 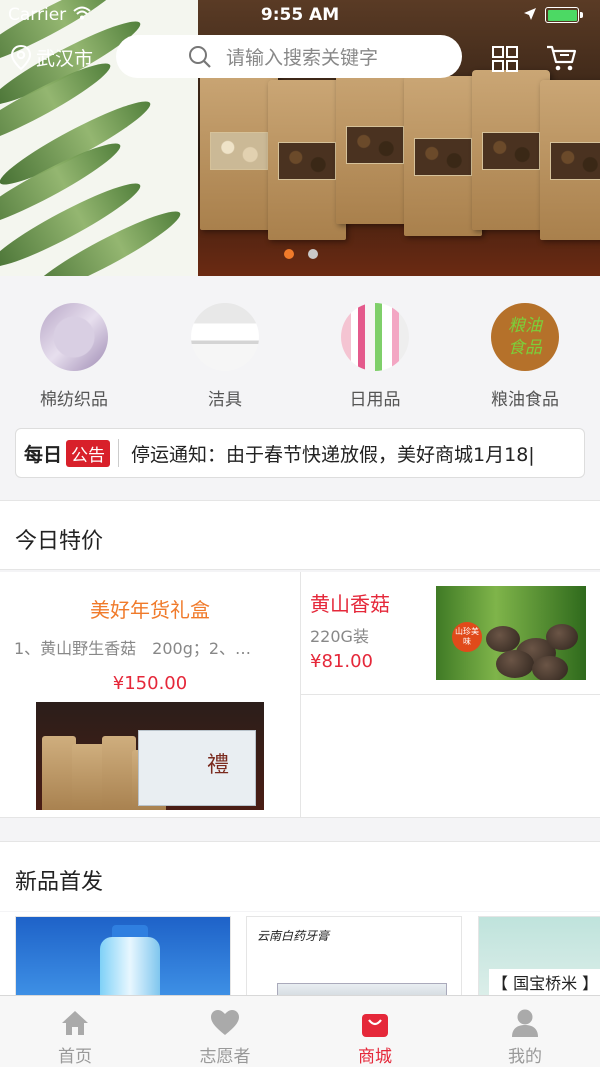 I want to click on announcement-daily-label: 每日, so click(x=43, y=454).